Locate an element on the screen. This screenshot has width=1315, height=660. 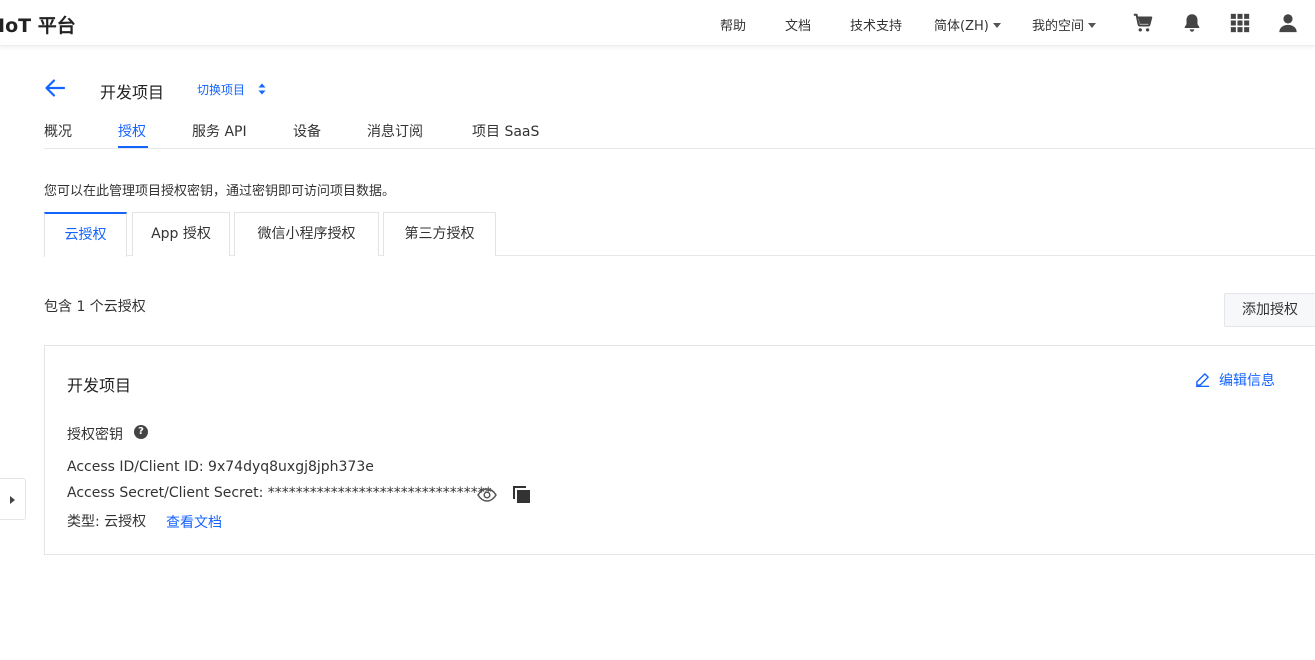
tab-devices: 设备 is located at coordinates (307, 131).